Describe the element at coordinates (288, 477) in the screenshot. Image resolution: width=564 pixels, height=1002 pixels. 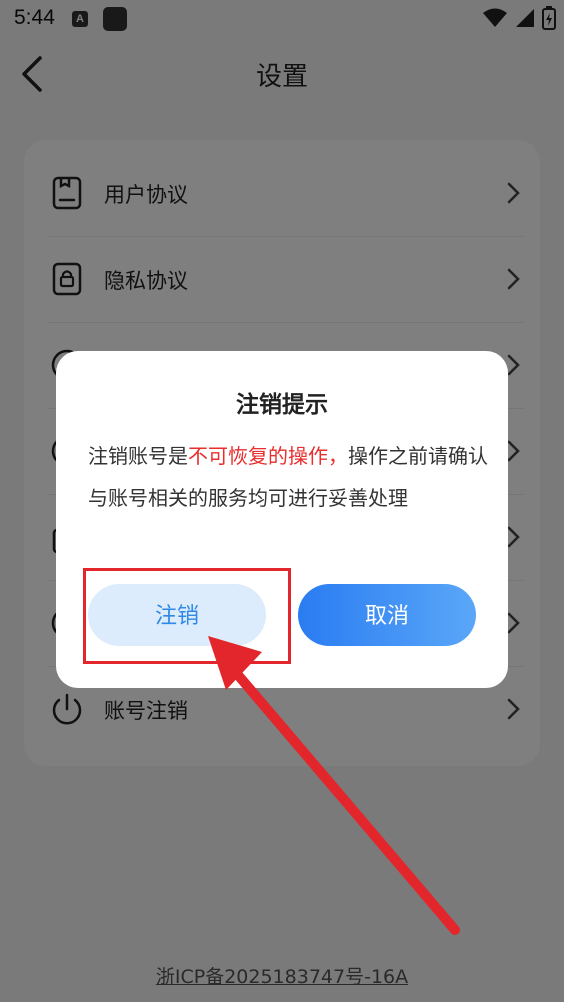
I see `dialog-message: 注销账号是不可恢复的操作，操作之前请确认与账号相关的服务均可进行妥善处理` at that location.